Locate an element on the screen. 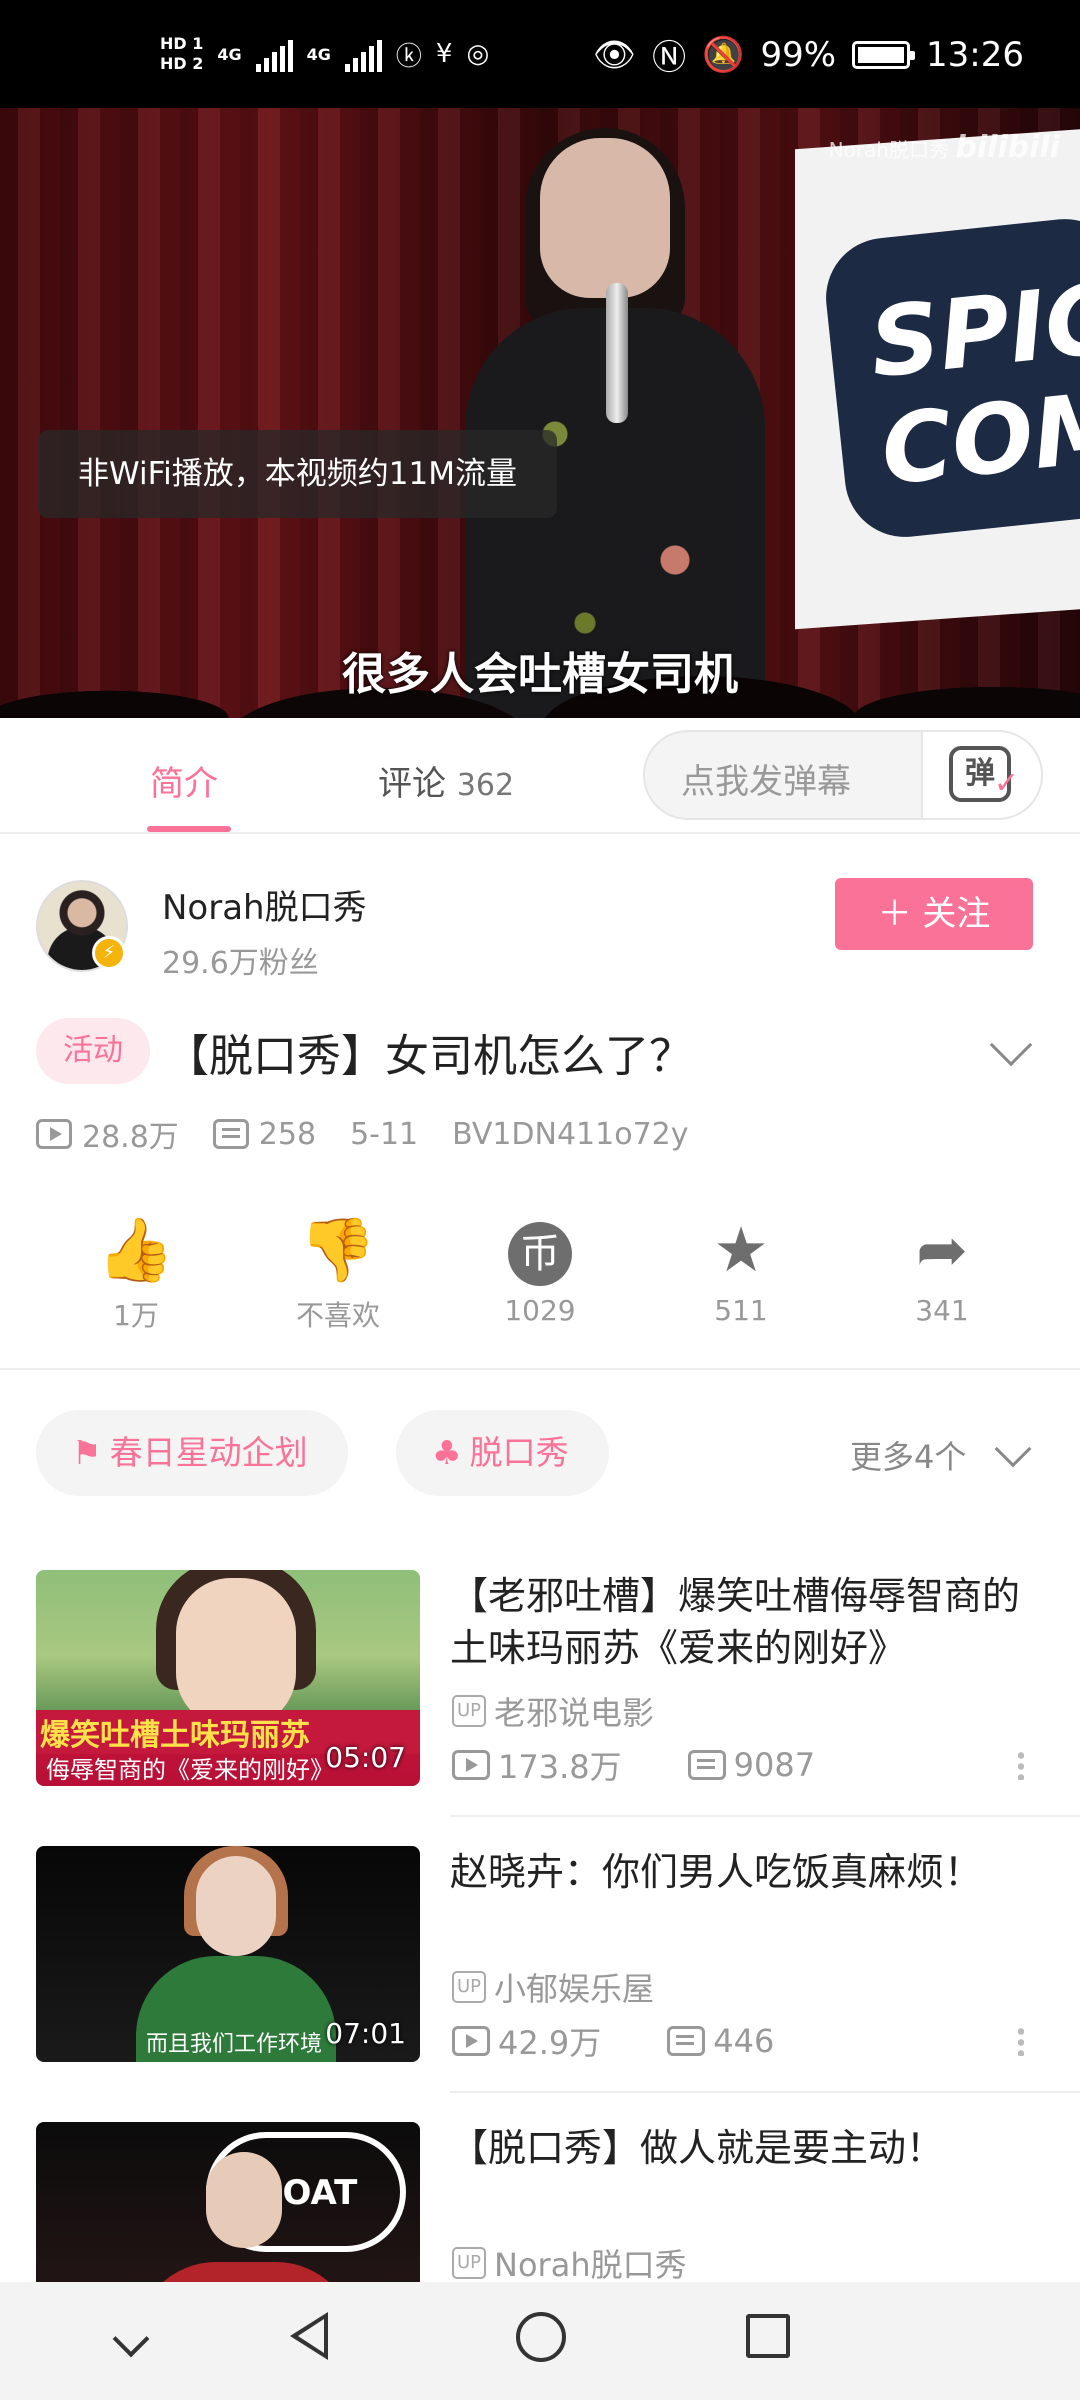 The height and width of the screenshot is (2400, 1080). danmaku-icon: 弹 is located at coordinates (984, 777).